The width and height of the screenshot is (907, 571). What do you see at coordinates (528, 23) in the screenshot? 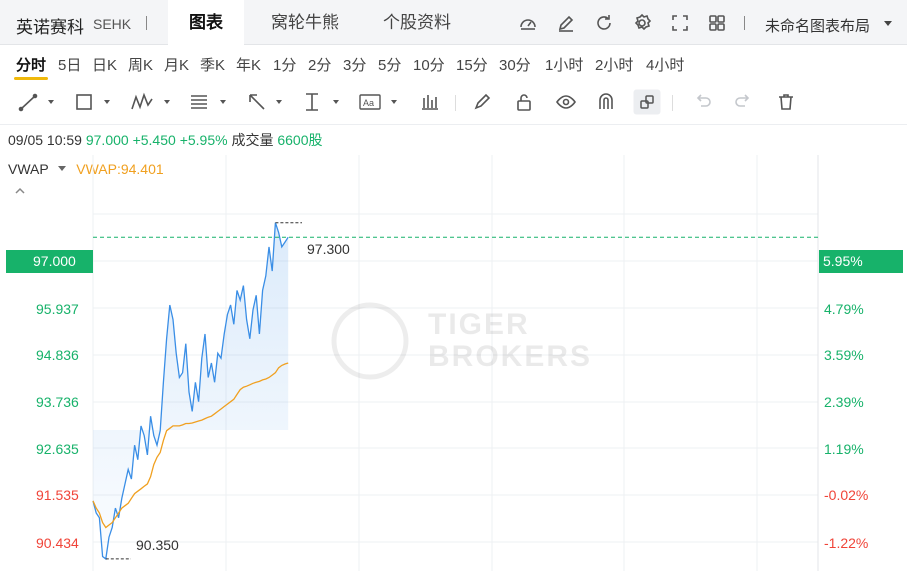
I see `gauge-icon` at bounding box center [528, 23].